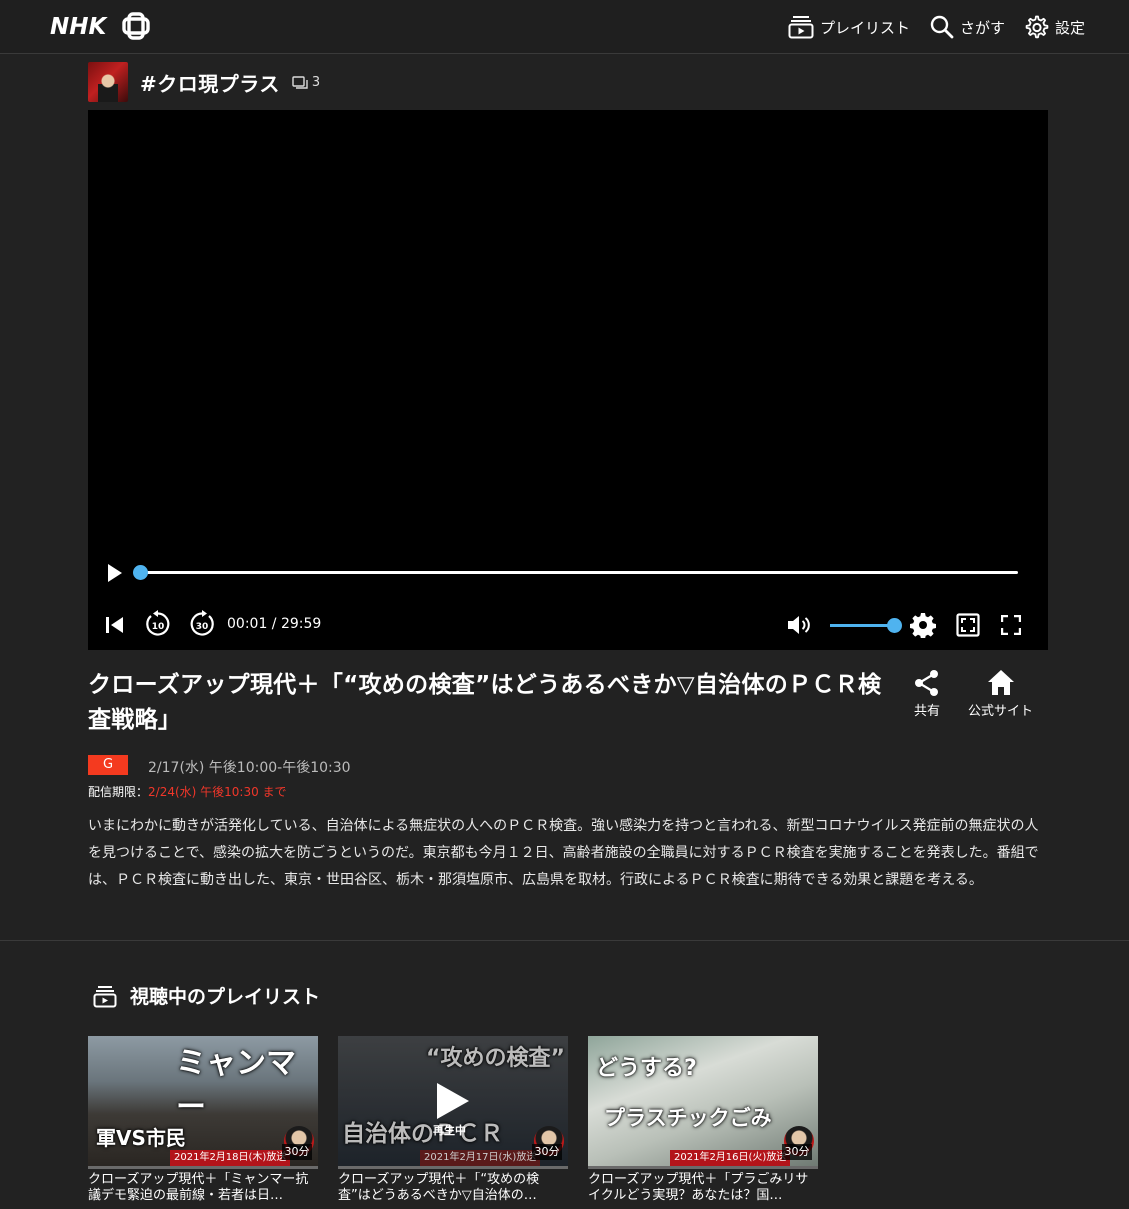  What do you see at coordinates (422, 1134) in the screenshot?
I see `thumbnail-caption-bottom: 自治体のＰＣＲ` at bounding box center [422, 1134].